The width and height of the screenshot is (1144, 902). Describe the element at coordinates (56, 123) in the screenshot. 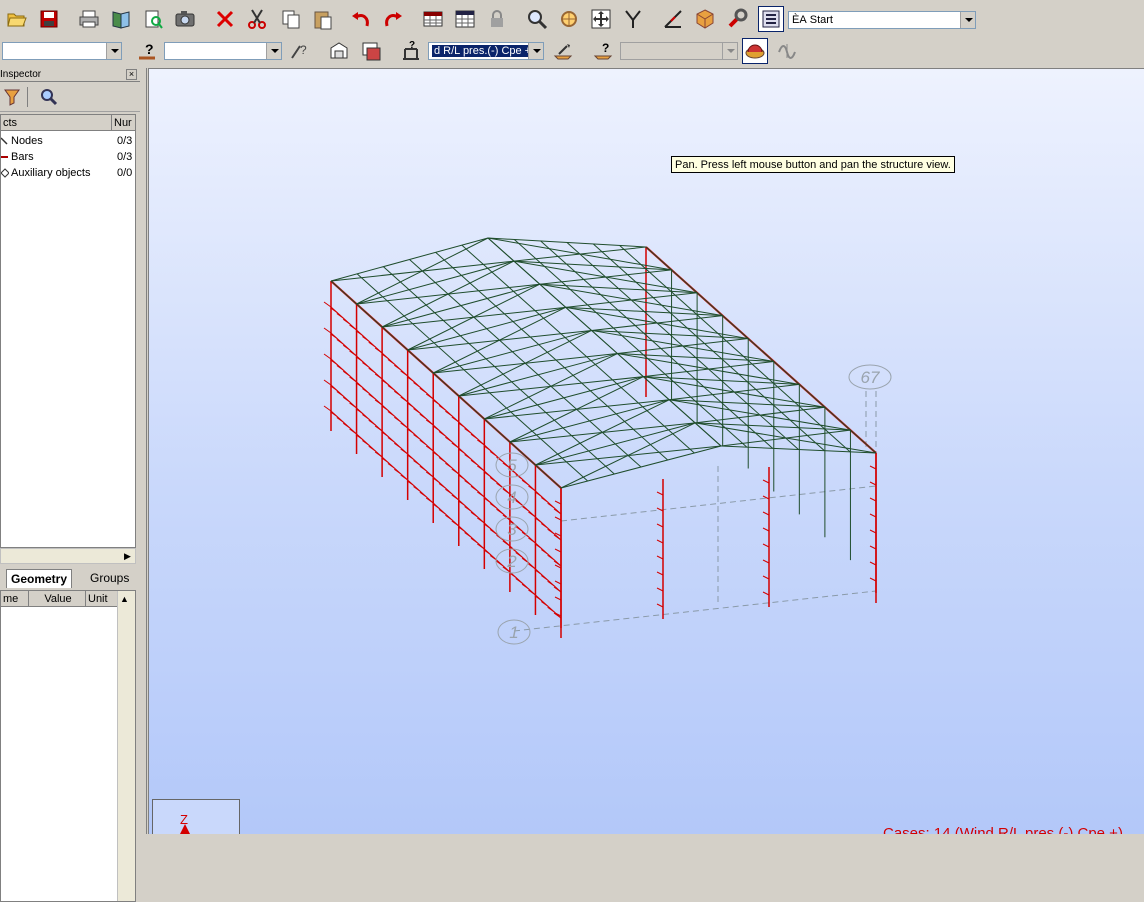

I see `column-header-objects: cts` at that location.